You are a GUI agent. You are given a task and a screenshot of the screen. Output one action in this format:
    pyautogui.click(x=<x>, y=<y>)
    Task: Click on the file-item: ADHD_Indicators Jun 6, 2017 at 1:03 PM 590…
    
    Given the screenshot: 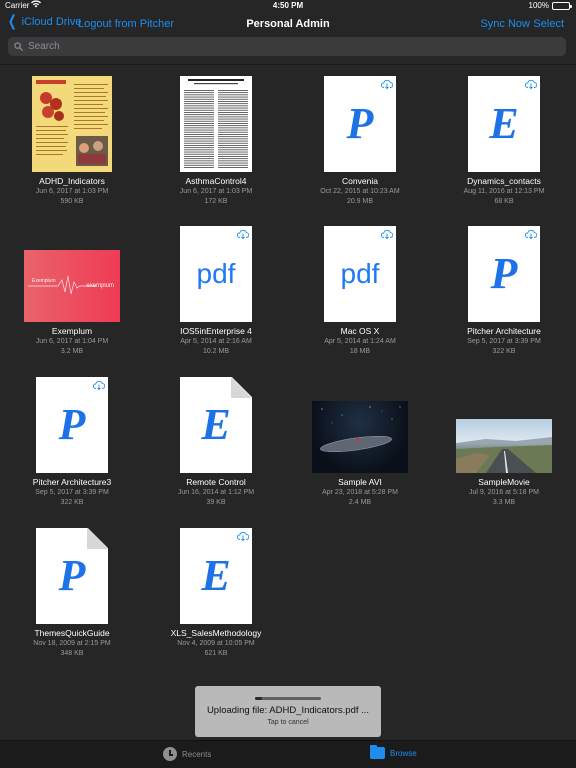 What is the action you would take?
    pyautogui.click(x=72, y=138)
    